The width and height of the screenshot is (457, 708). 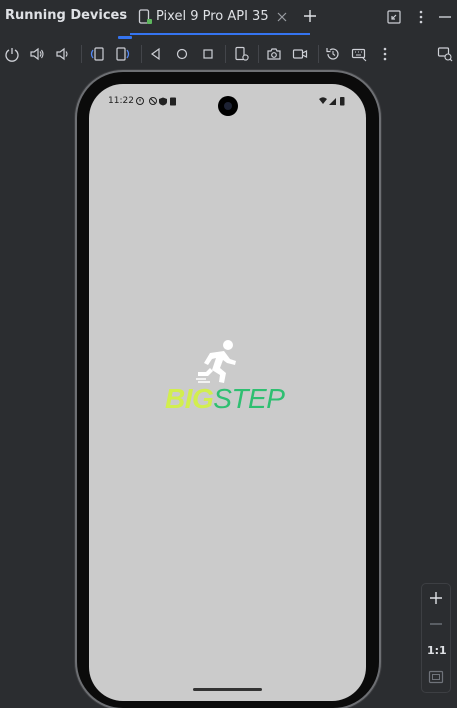 I want to click on status-system-icons, so click(x=332, y=101).